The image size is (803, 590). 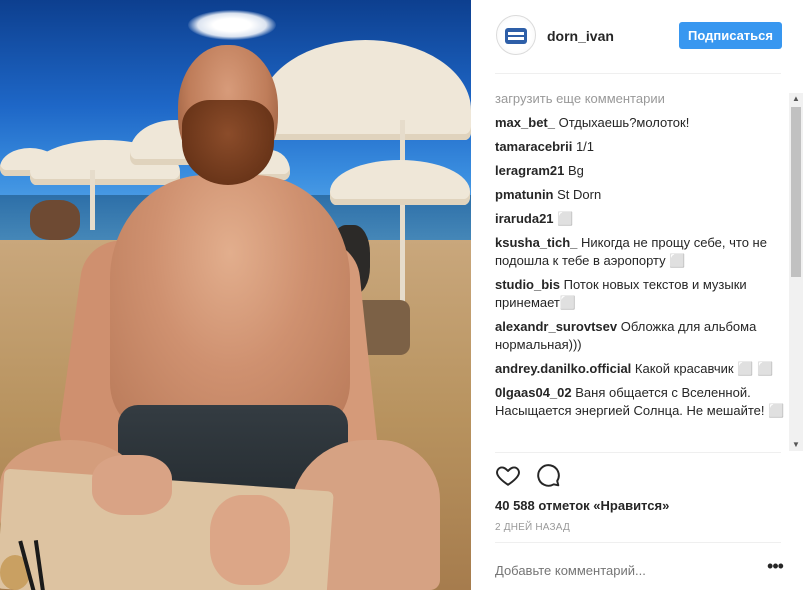 I want to click on comment-username: ksusha_tich_, so click(x=536, y=242).